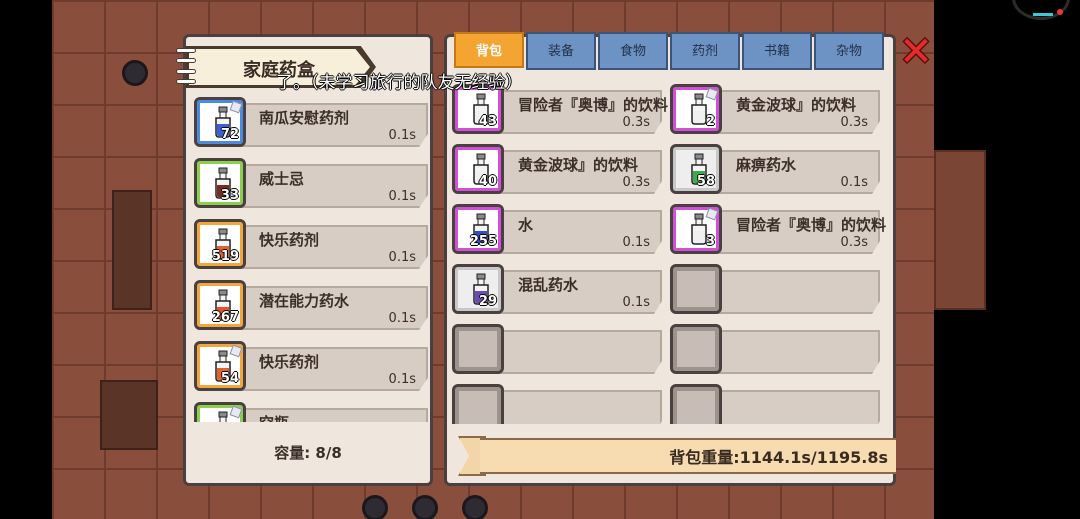 The width and height of the screenshot is (1080, 519). Describe the element at coordinates (489, 50) in the screenshot. I see `tab-0: 背包` at that location.